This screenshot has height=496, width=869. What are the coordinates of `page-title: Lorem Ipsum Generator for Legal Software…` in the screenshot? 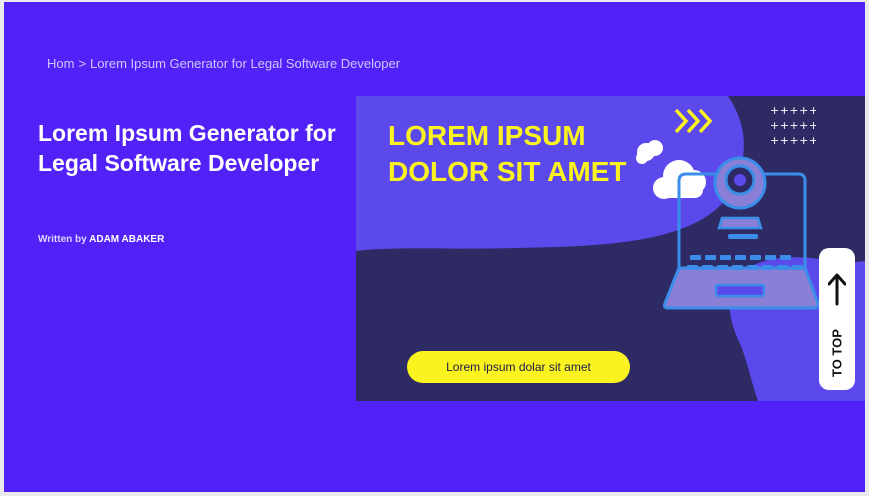 It's located at (187, 148).